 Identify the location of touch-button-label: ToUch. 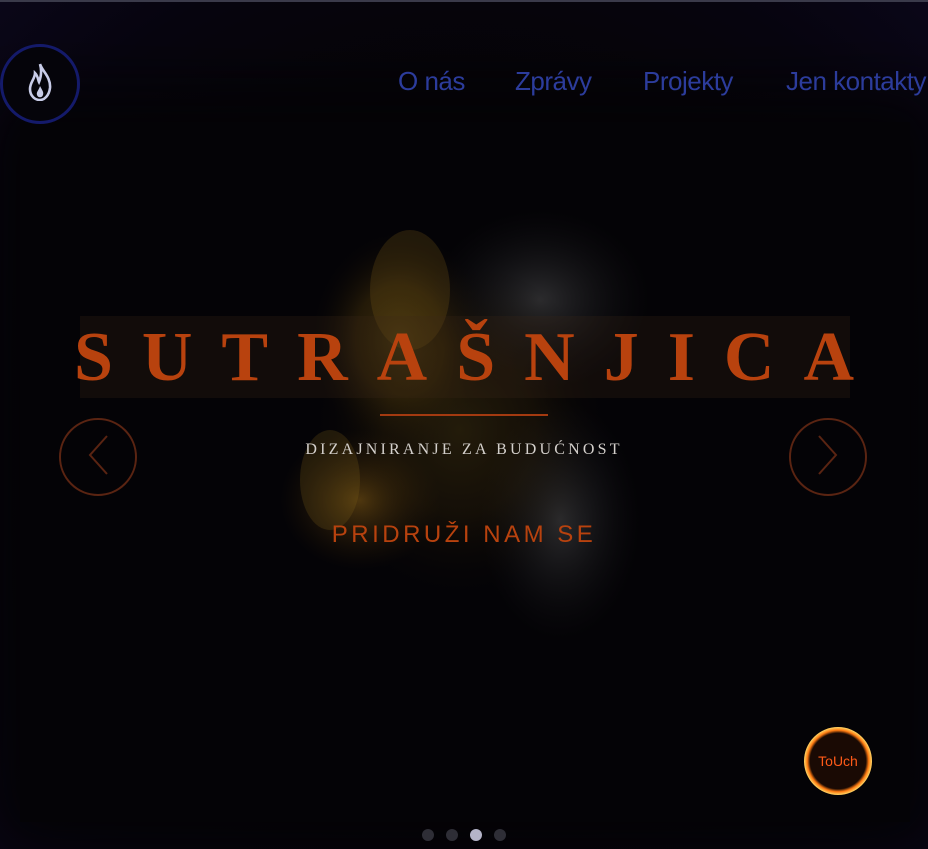
(838, 761).